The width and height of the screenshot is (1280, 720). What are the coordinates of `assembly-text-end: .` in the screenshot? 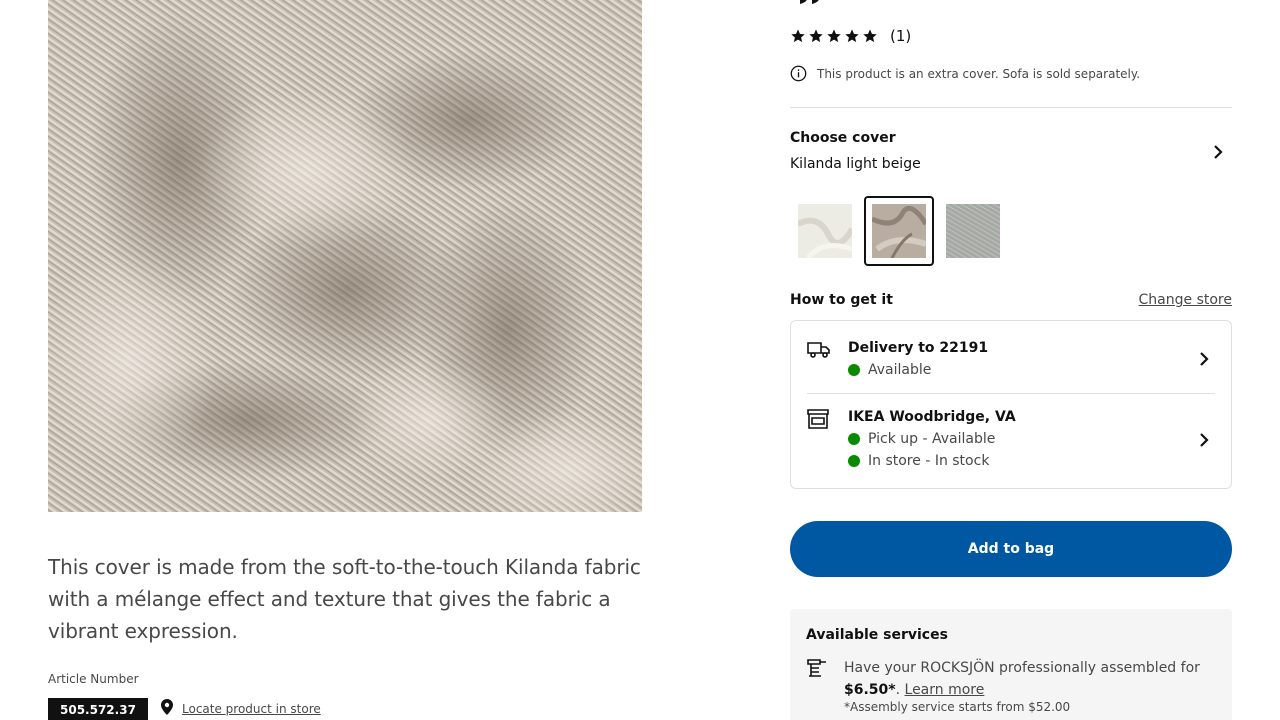 It's located at (900, 690).